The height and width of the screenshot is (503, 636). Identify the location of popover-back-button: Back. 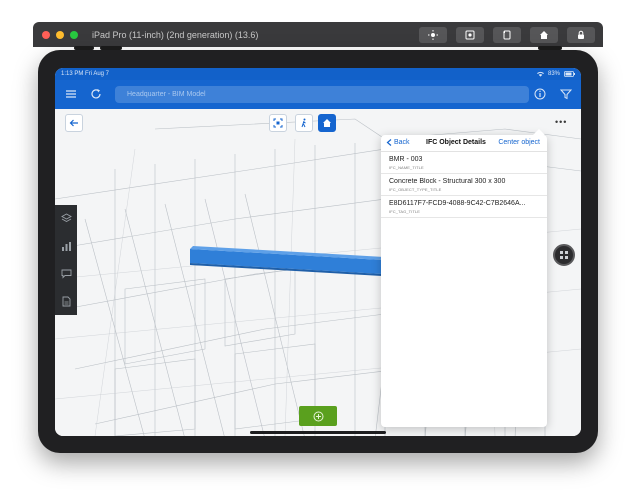
(398, 142).